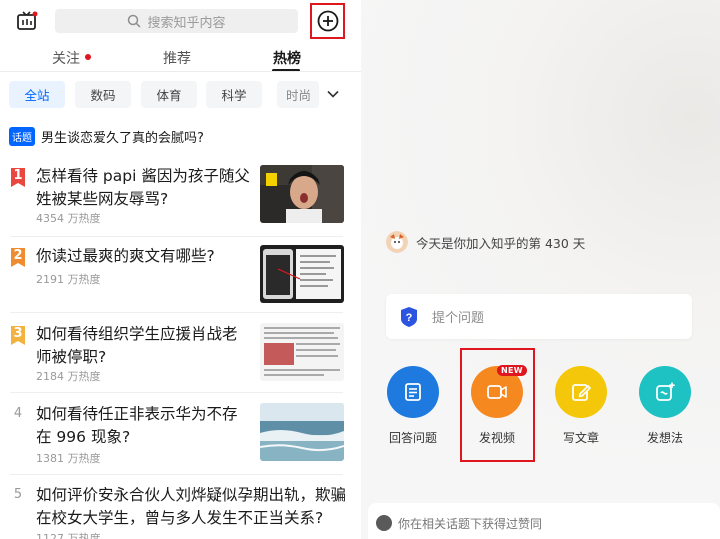 Image resolution: width=720 pixels, height=539 pixels. Describe the element at coordinates (512, 370) in the screenshot. I see `new-badge: NEW` at that location.